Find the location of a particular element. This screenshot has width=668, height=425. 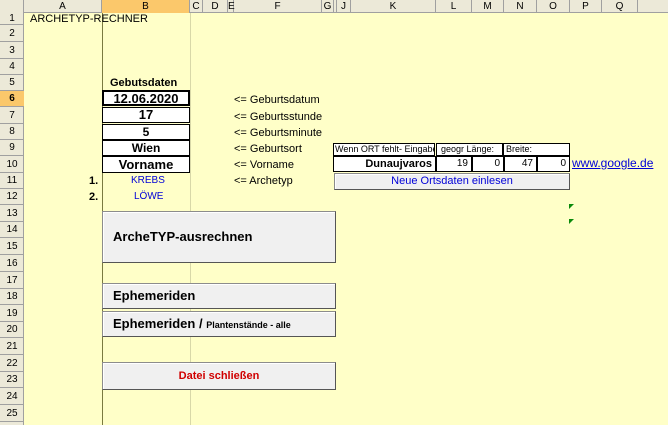

col-a-header: A is located at coordinates (63, 6).